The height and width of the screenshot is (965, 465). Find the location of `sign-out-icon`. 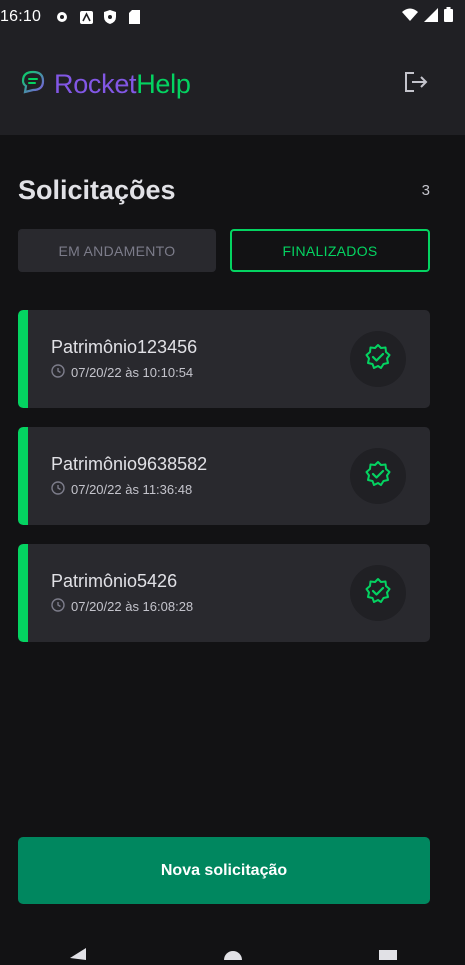

sign-out-icon is located at coordinates (416, 84).